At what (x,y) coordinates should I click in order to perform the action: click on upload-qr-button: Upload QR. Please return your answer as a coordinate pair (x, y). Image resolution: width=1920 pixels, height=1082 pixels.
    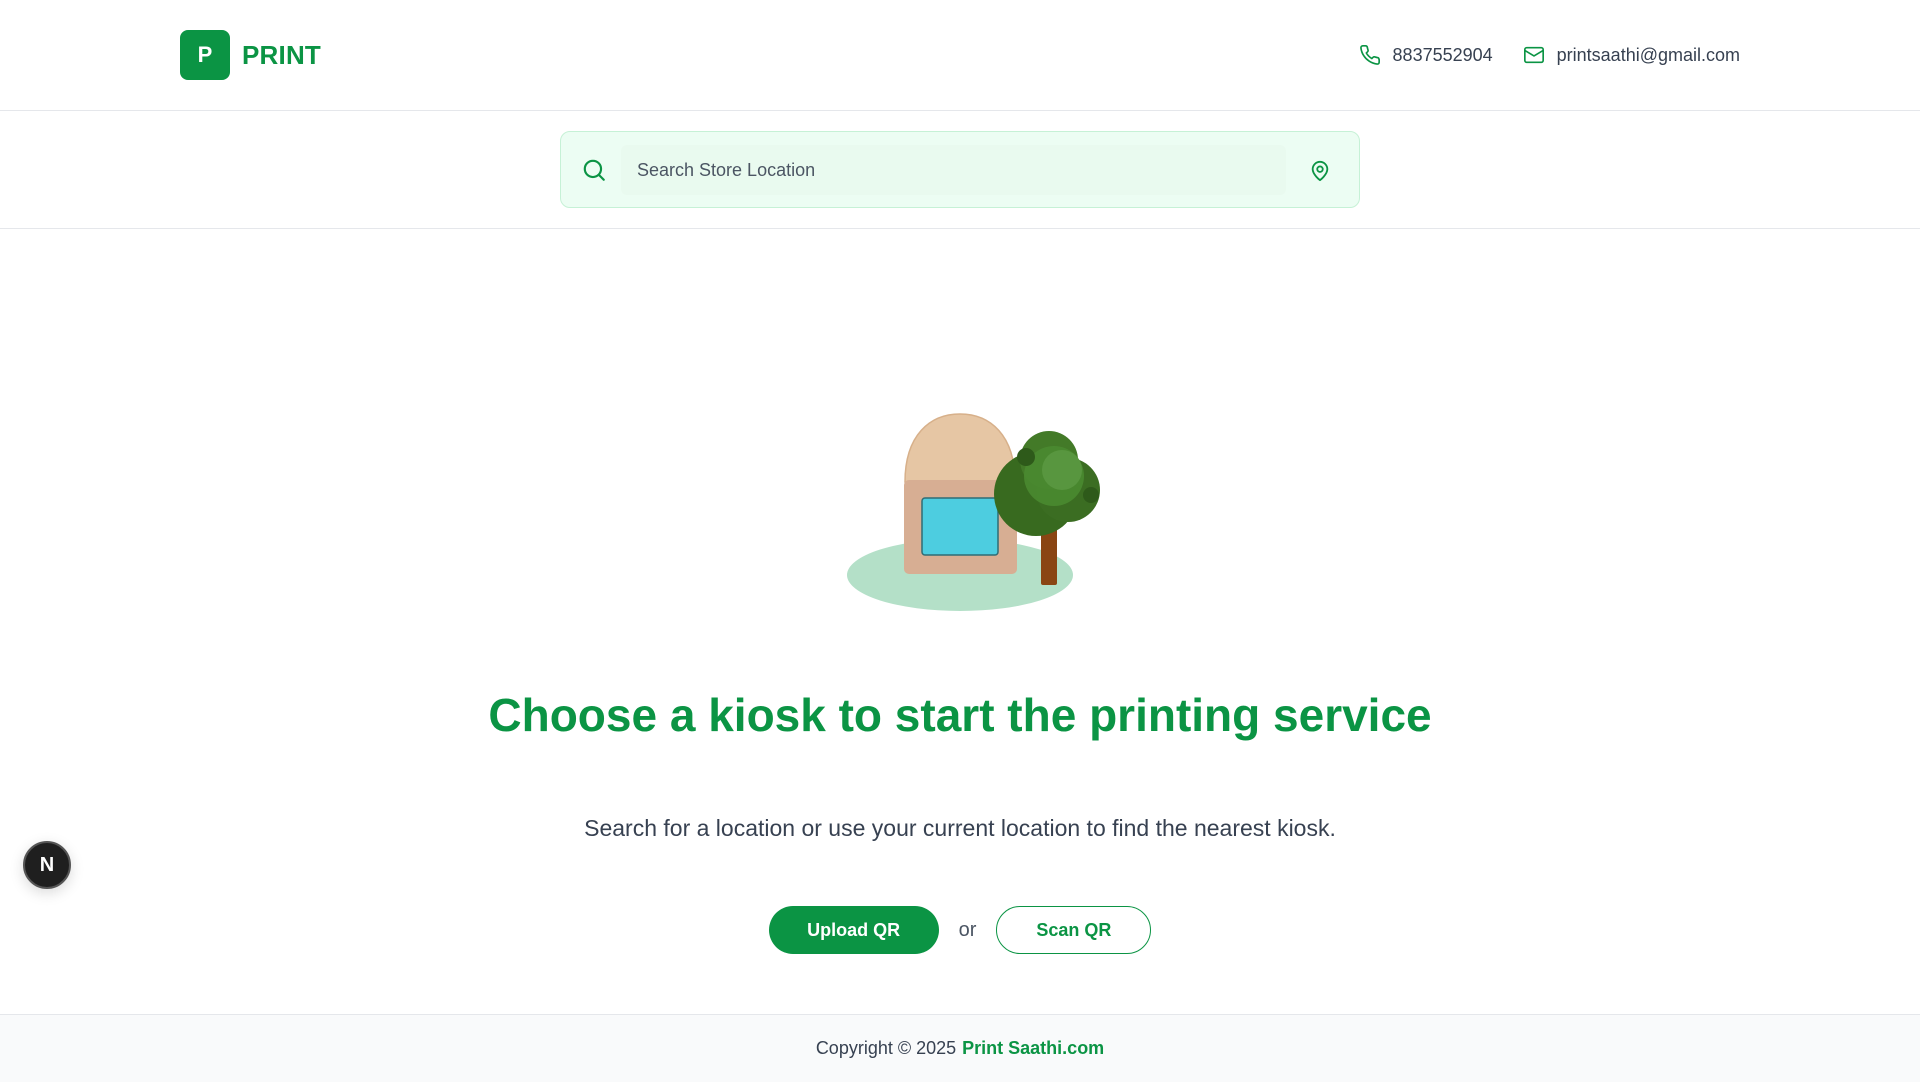
    Looking at the image, I should click on (853, 930).